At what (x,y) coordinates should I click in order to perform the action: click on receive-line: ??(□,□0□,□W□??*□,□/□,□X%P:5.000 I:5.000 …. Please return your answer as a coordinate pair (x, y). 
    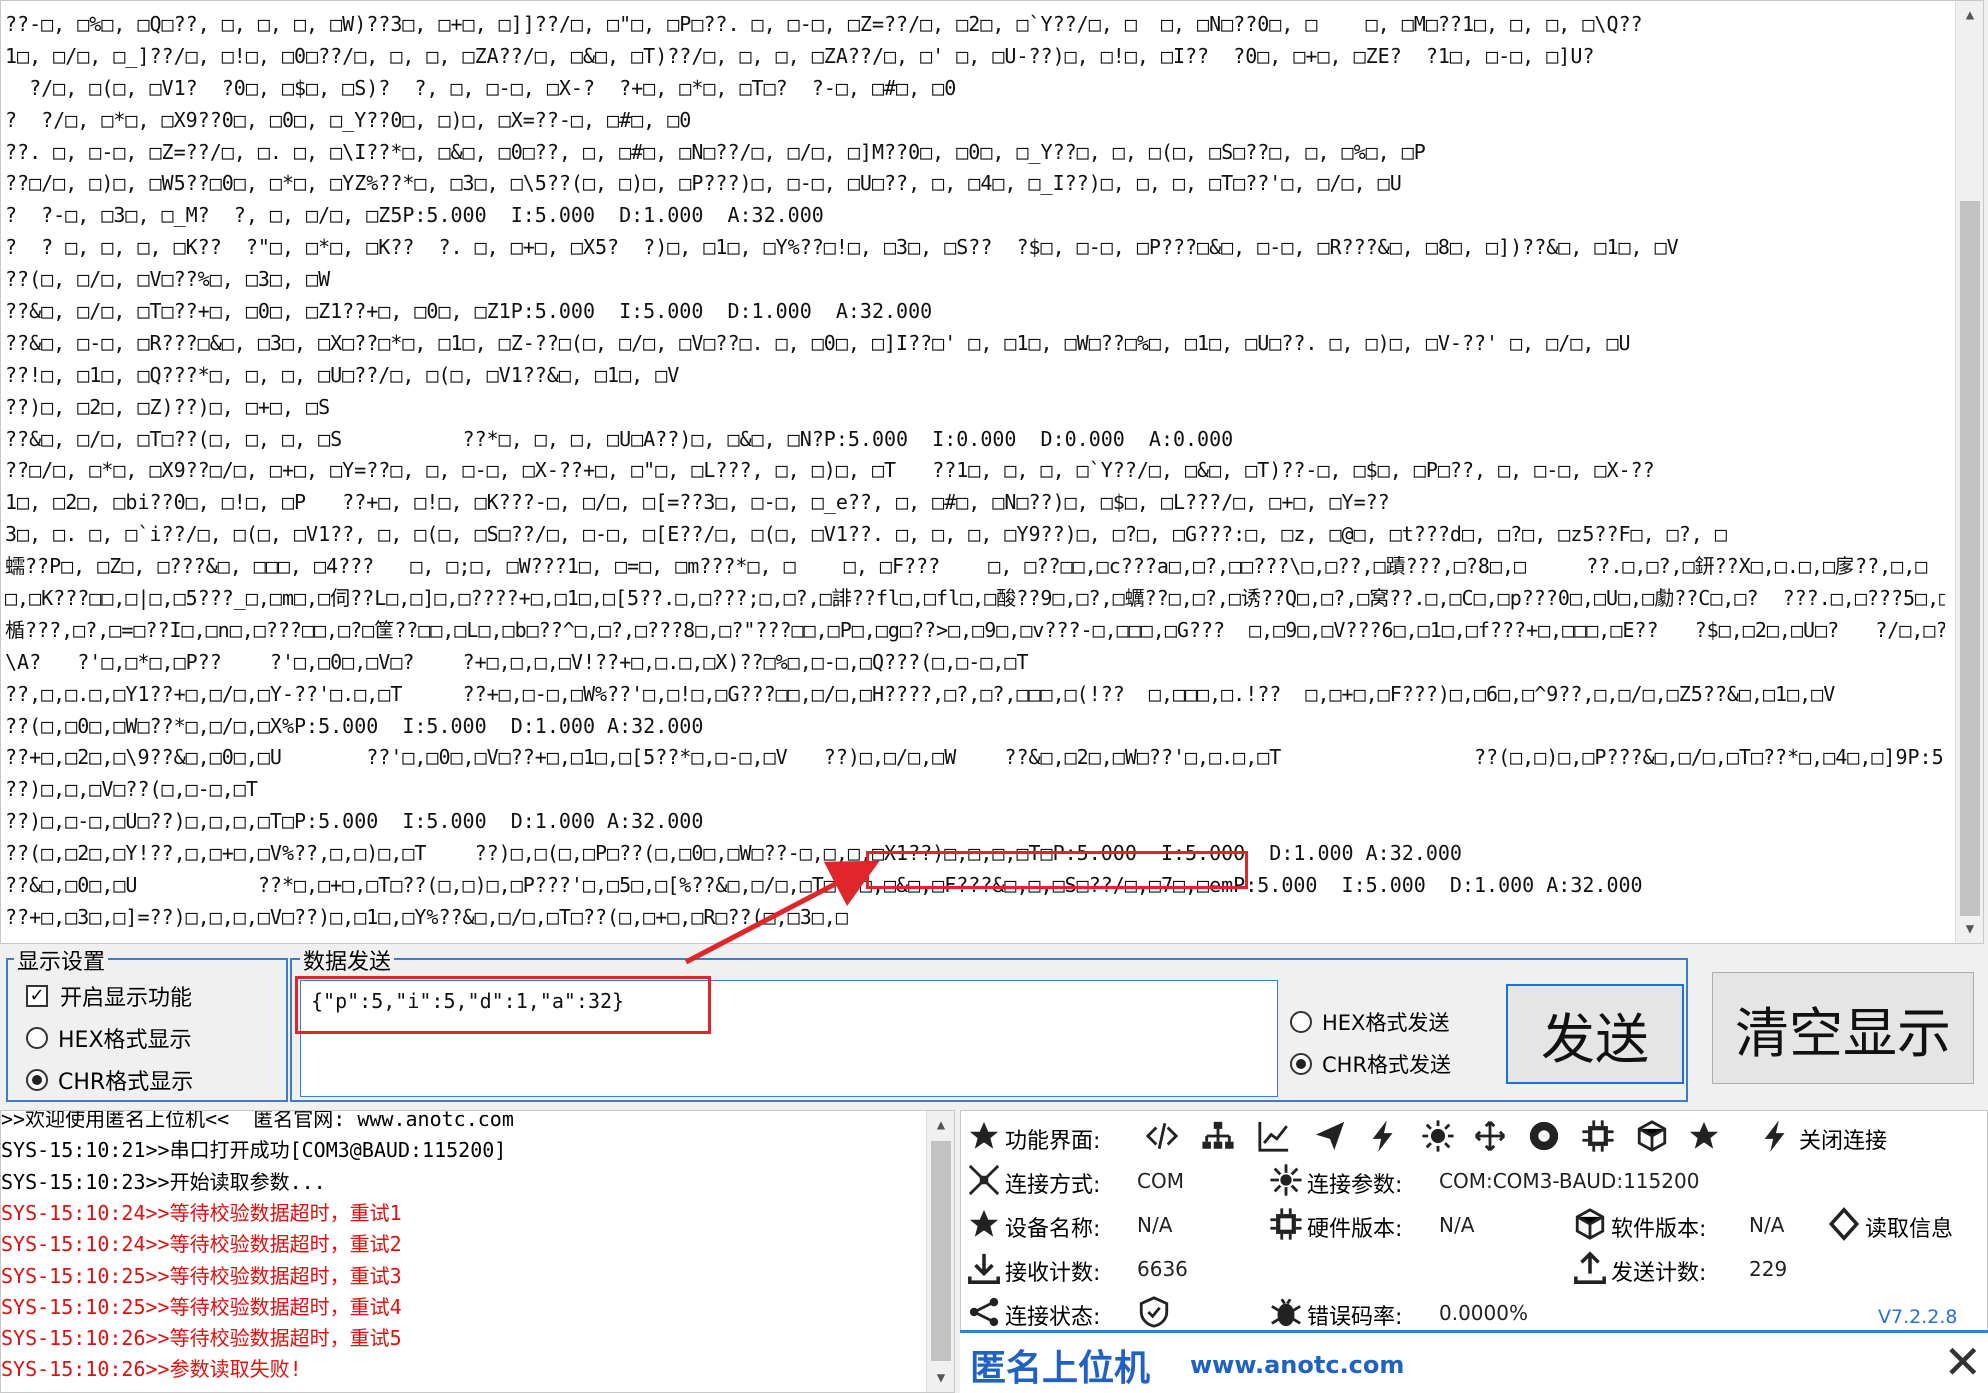
    Looking at the image, I should click on (354, 725).